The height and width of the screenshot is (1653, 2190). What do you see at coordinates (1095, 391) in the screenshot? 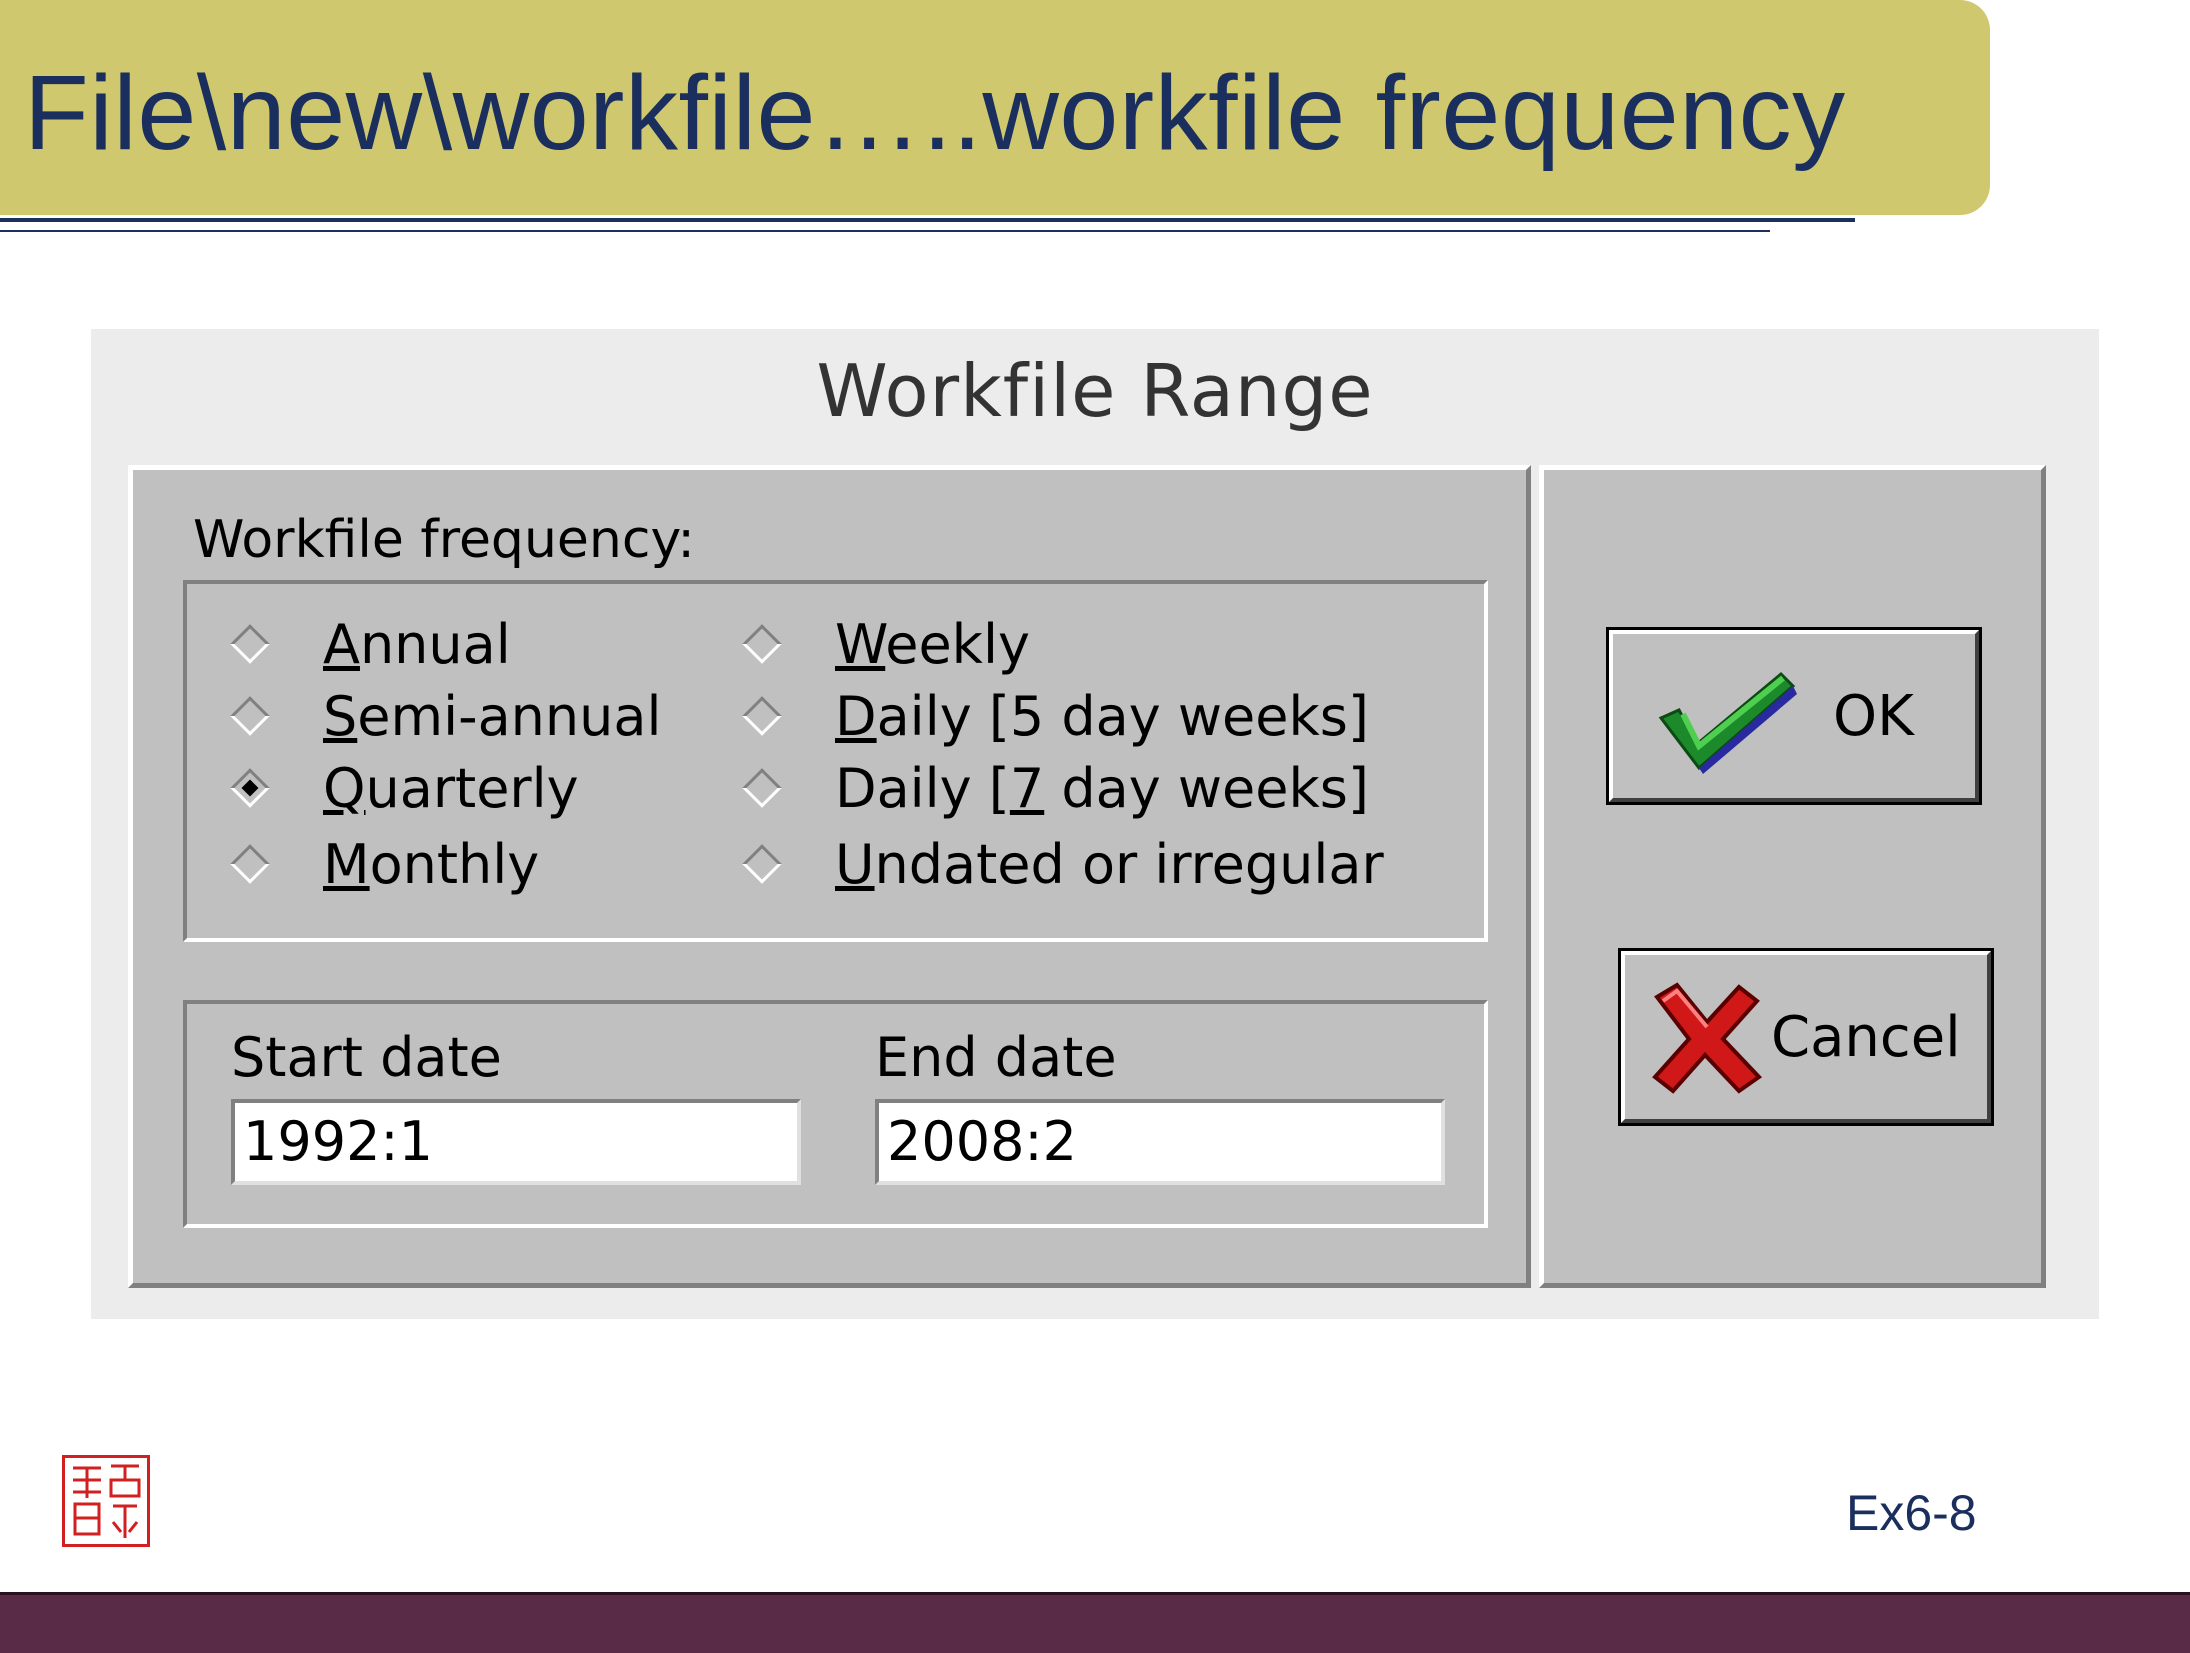
I see `dialog-title: Workfile Range` at bounding box center [1095, 391].